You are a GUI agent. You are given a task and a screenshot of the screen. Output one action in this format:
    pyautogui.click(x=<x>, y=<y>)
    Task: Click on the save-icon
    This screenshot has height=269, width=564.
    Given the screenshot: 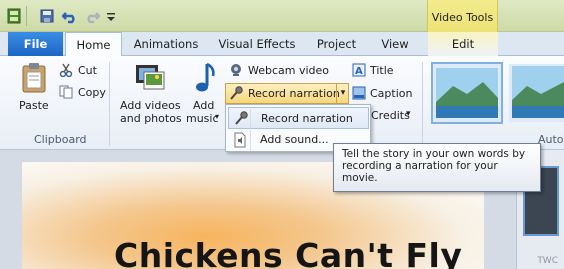 What is the action you would take?
    pyautogui.click(x=47, y=16)
    